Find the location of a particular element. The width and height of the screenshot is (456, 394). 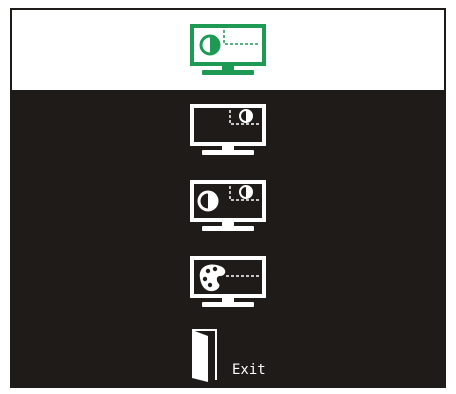

monitor-pip-picture-icon is located at coordinates (228, 50).